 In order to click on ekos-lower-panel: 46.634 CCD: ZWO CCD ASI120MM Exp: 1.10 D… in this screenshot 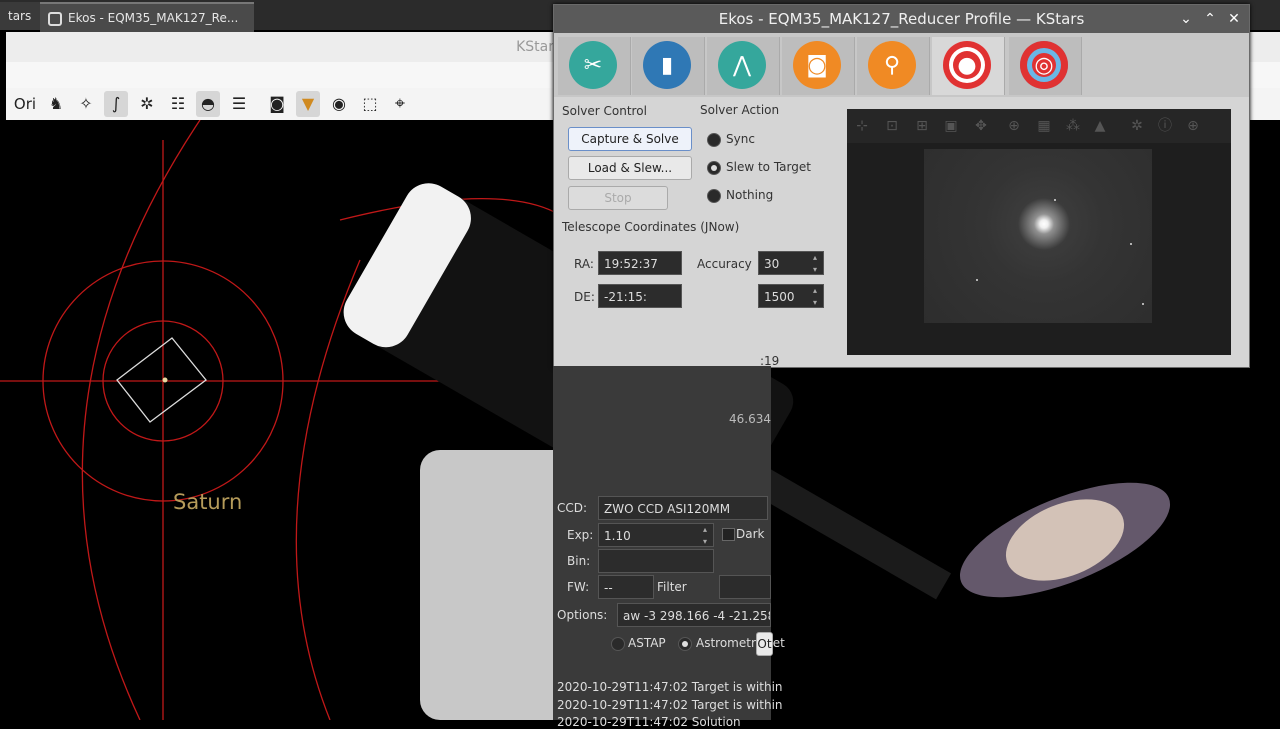, I will do `click(669, 547)`.